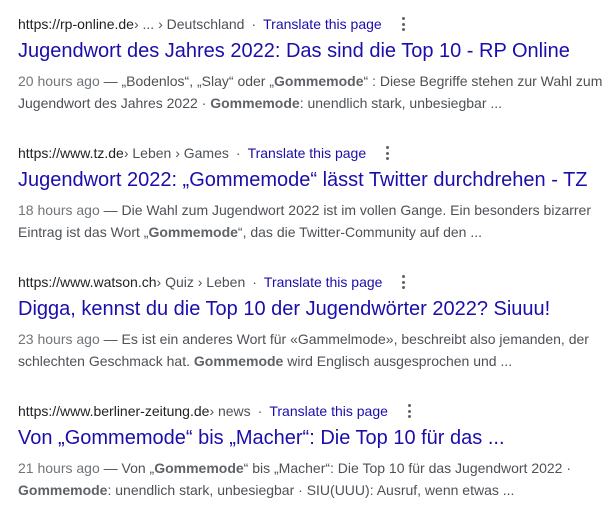  Describe the element at coordinates (87, 282) in the screenshot. I see `result-url-host: https://www.watson.ch` at that location.